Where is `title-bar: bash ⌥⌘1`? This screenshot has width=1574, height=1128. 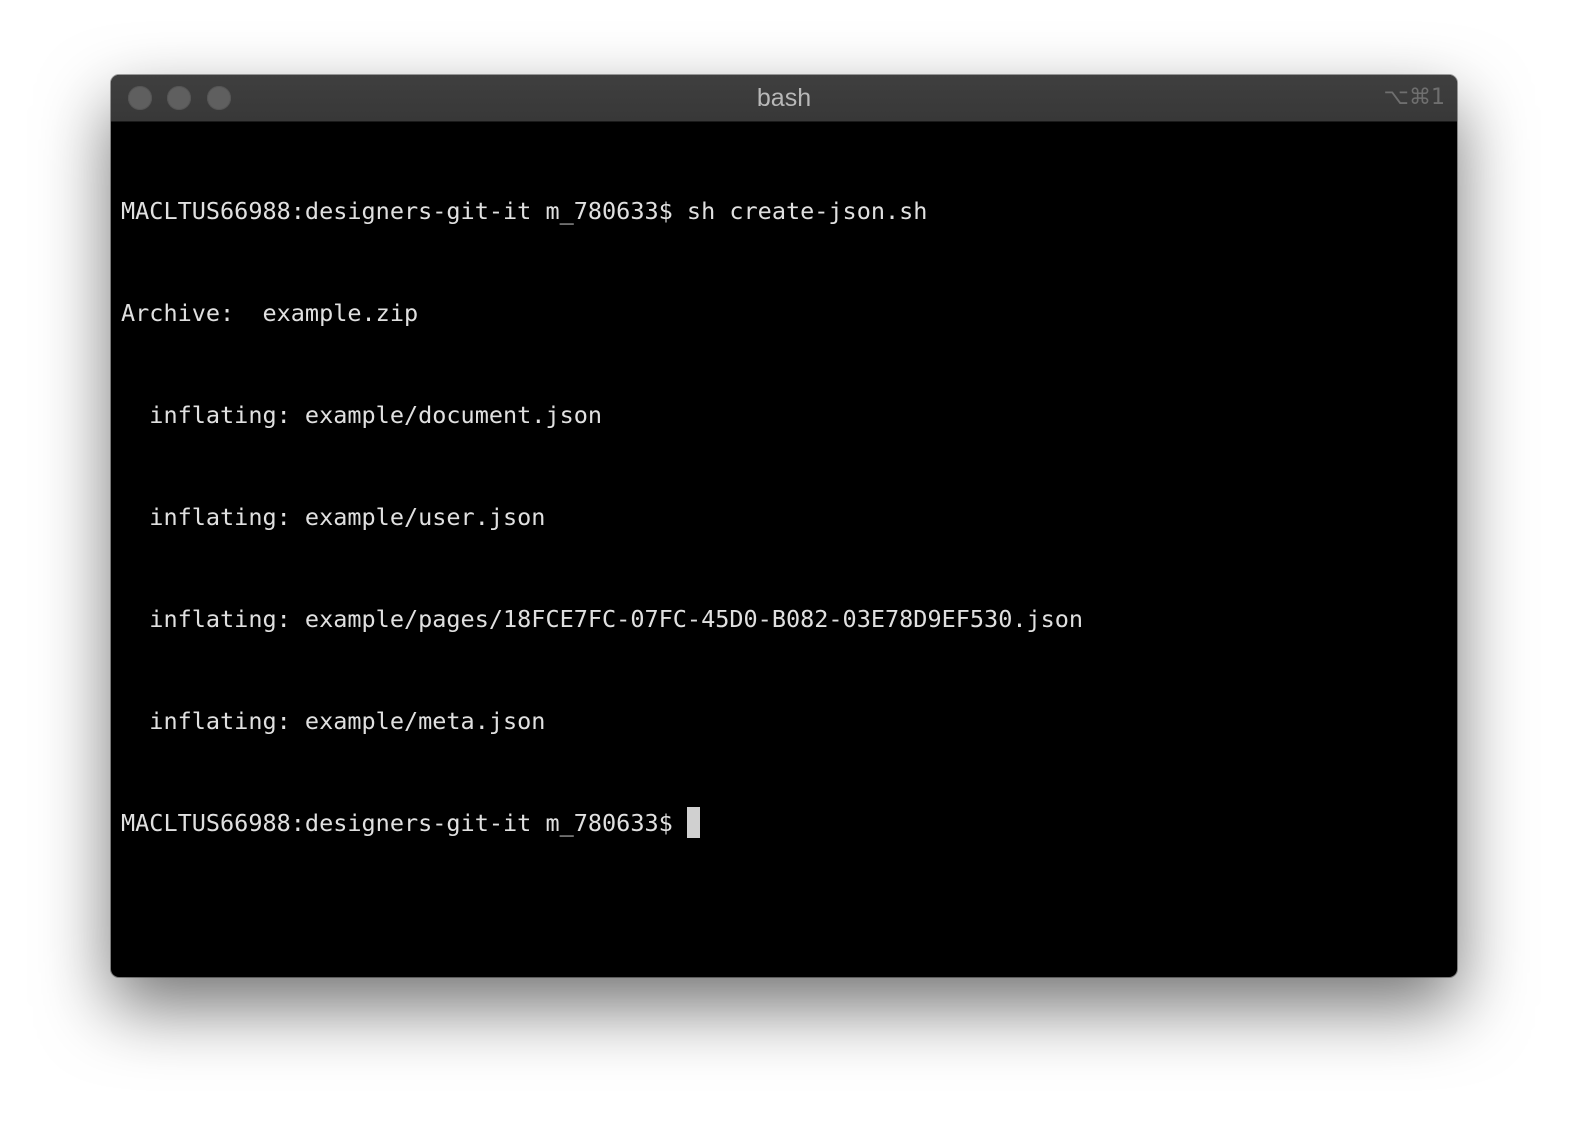 title-bar: bash ⌥⌘1 is located at coordinates (784, 98).